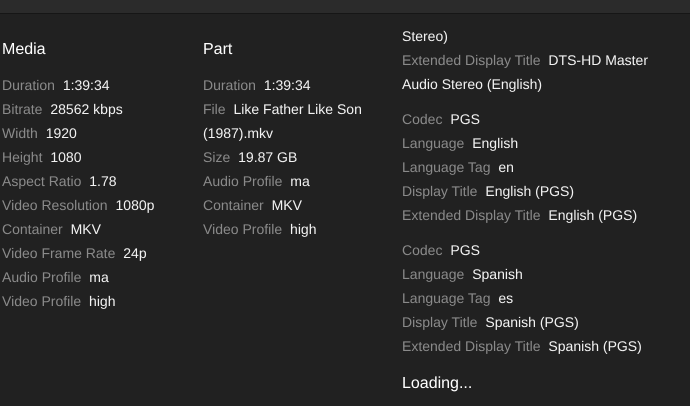  I want to click on info-field: Language English, so click(537, 143).